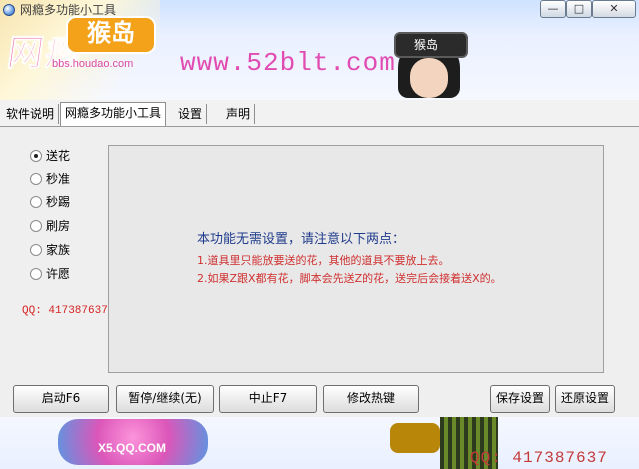  What do you see at coordinates (132, 448) in the screenshot?
I see `x5-logo-text: X5.QQ.COM` at bounding box center [132, 448].